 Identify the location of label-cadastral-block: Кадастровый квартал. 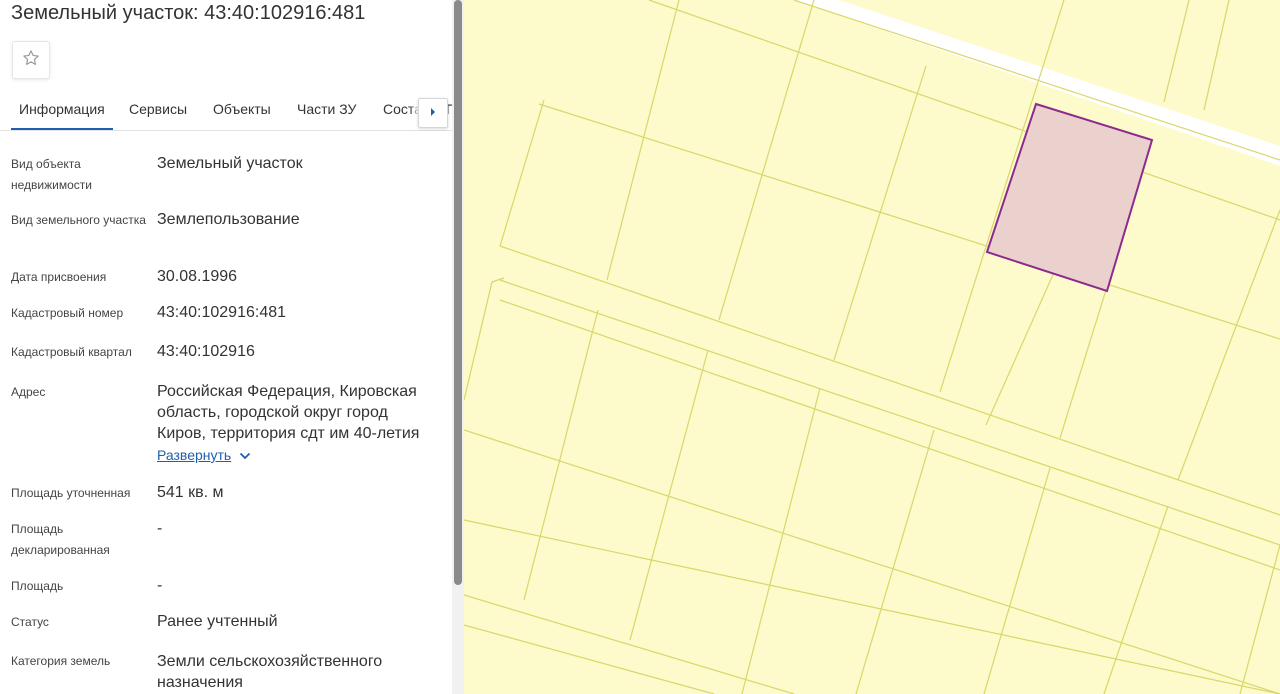
(71, 352).